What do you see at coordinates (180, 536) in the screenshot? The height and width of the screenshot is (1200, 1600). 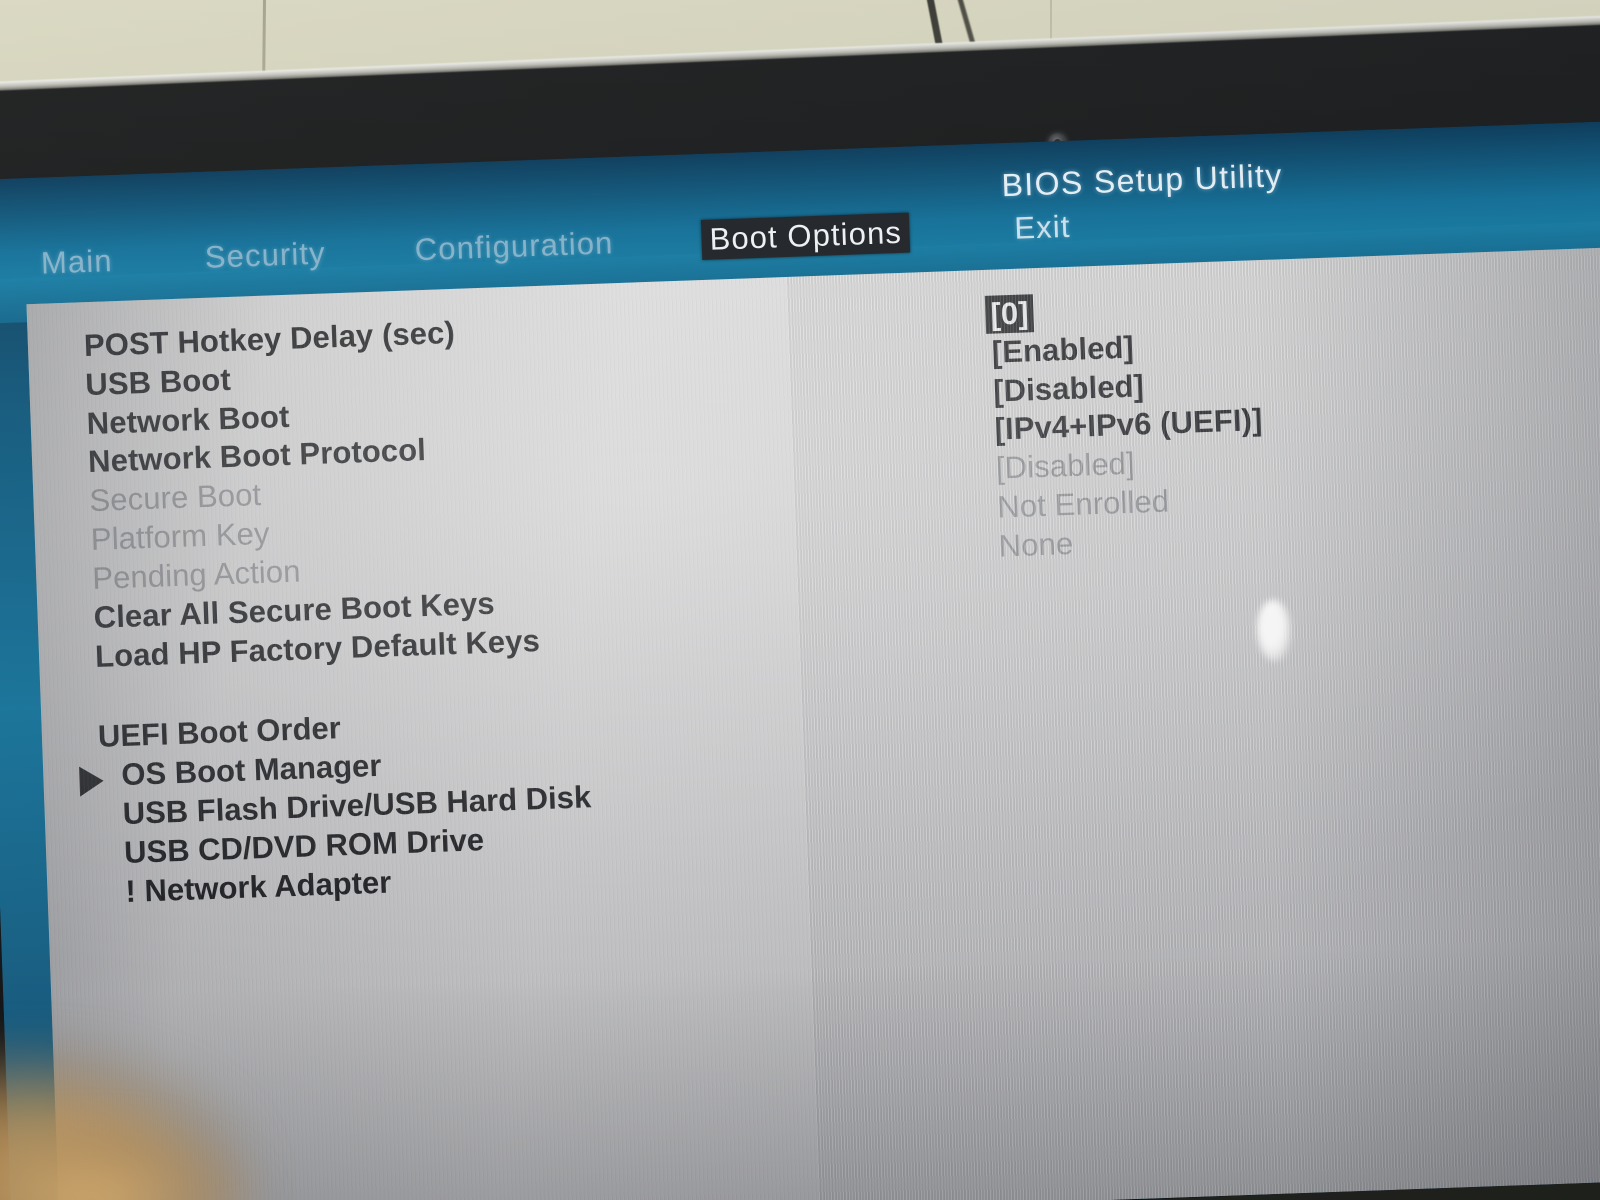 I see `setting-label: Platform Key` at bounding box center [180, 536].